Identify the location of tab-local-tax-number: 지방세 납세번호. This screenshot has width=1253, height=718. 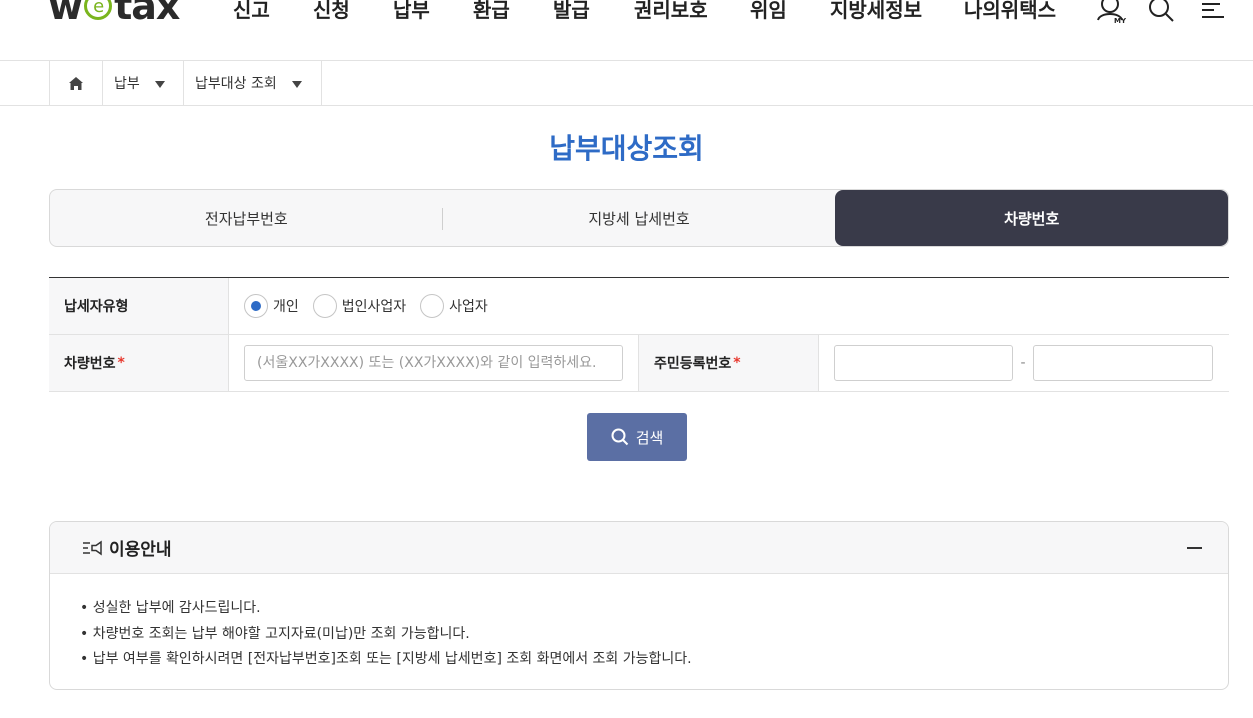
(639, 218).